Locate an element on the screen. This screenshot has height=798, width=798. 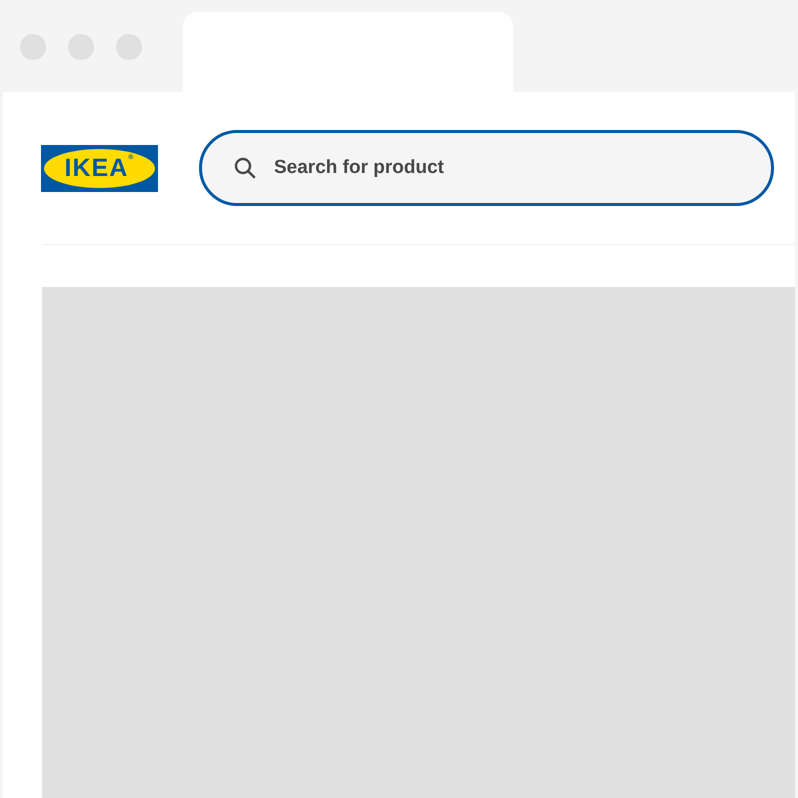
search-field: Search for product is located at coordinates (486, 168).